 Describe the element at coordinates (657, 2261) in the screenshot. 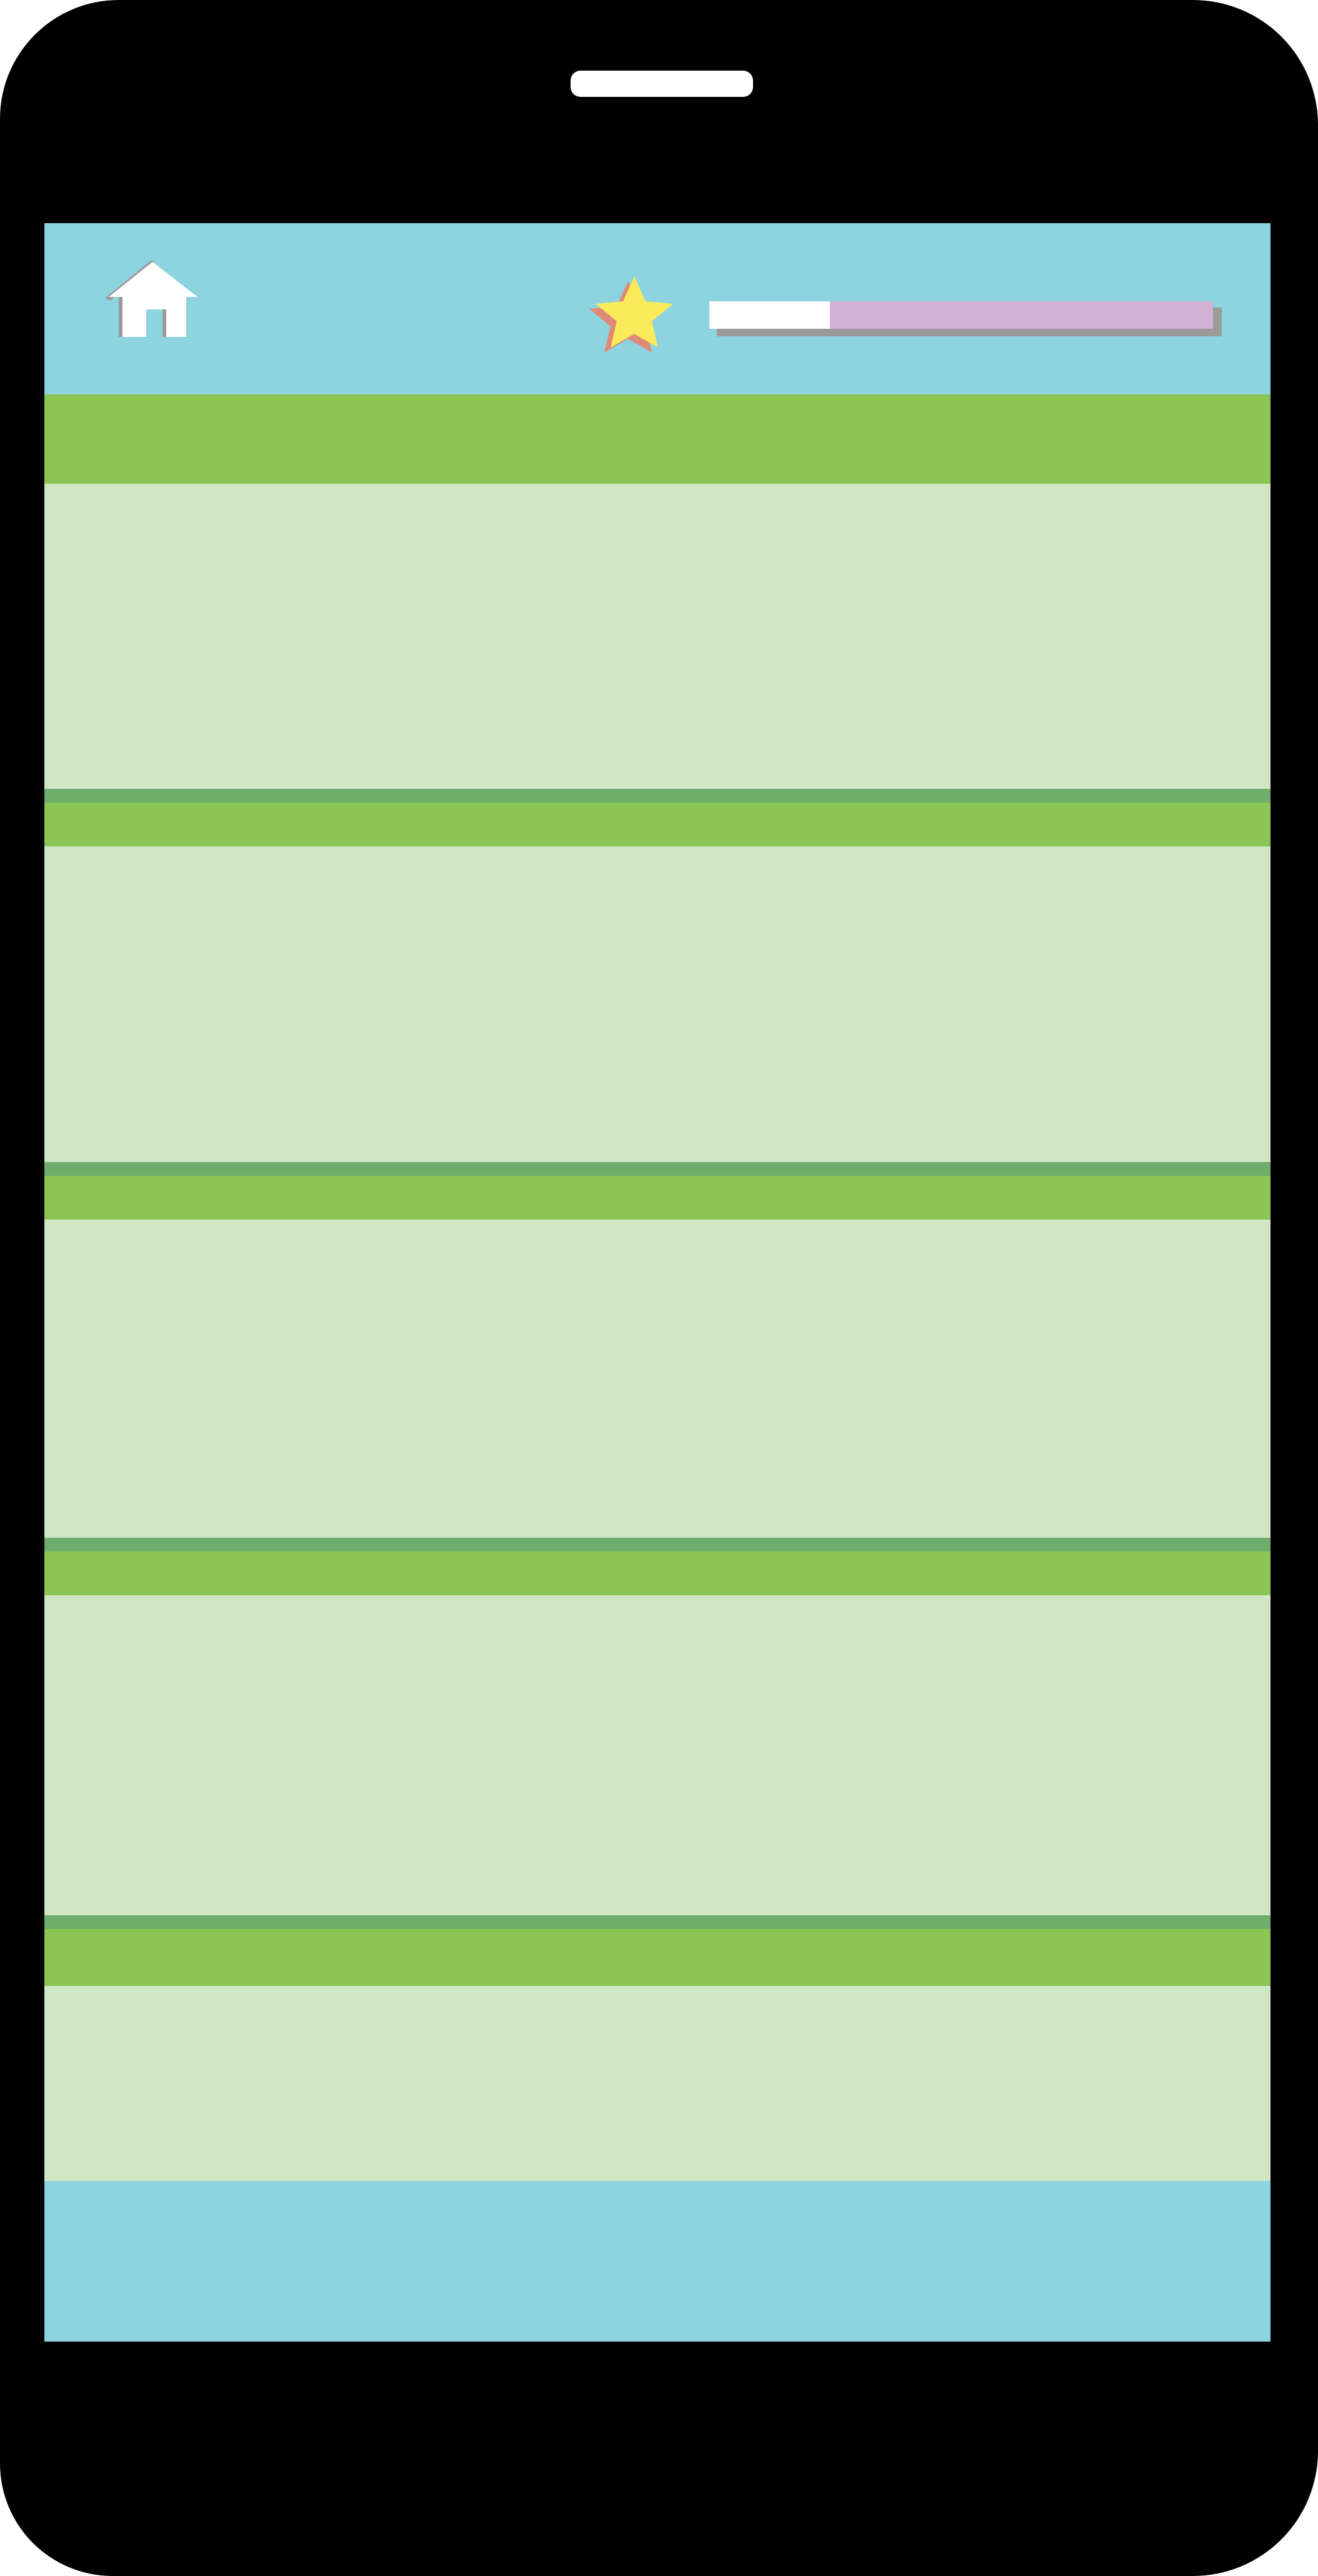

I see `bottom-bar` at that location.